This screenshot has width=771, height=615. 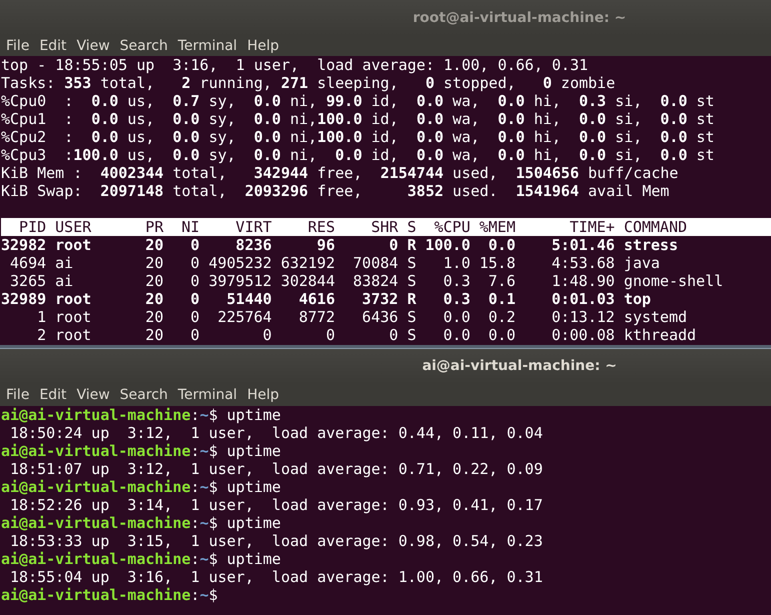 I want to click on table-cell-text: 8772, so click(x=316, y=317).